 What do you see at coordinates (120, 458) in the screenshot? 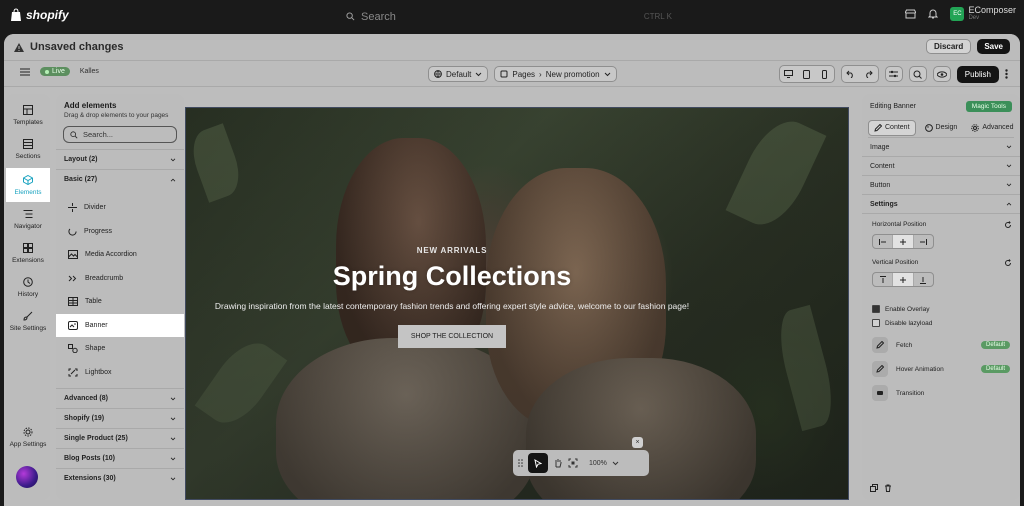
I see `category-blog-posts: Blog Posts (10)` at bounding box center [120, 458].